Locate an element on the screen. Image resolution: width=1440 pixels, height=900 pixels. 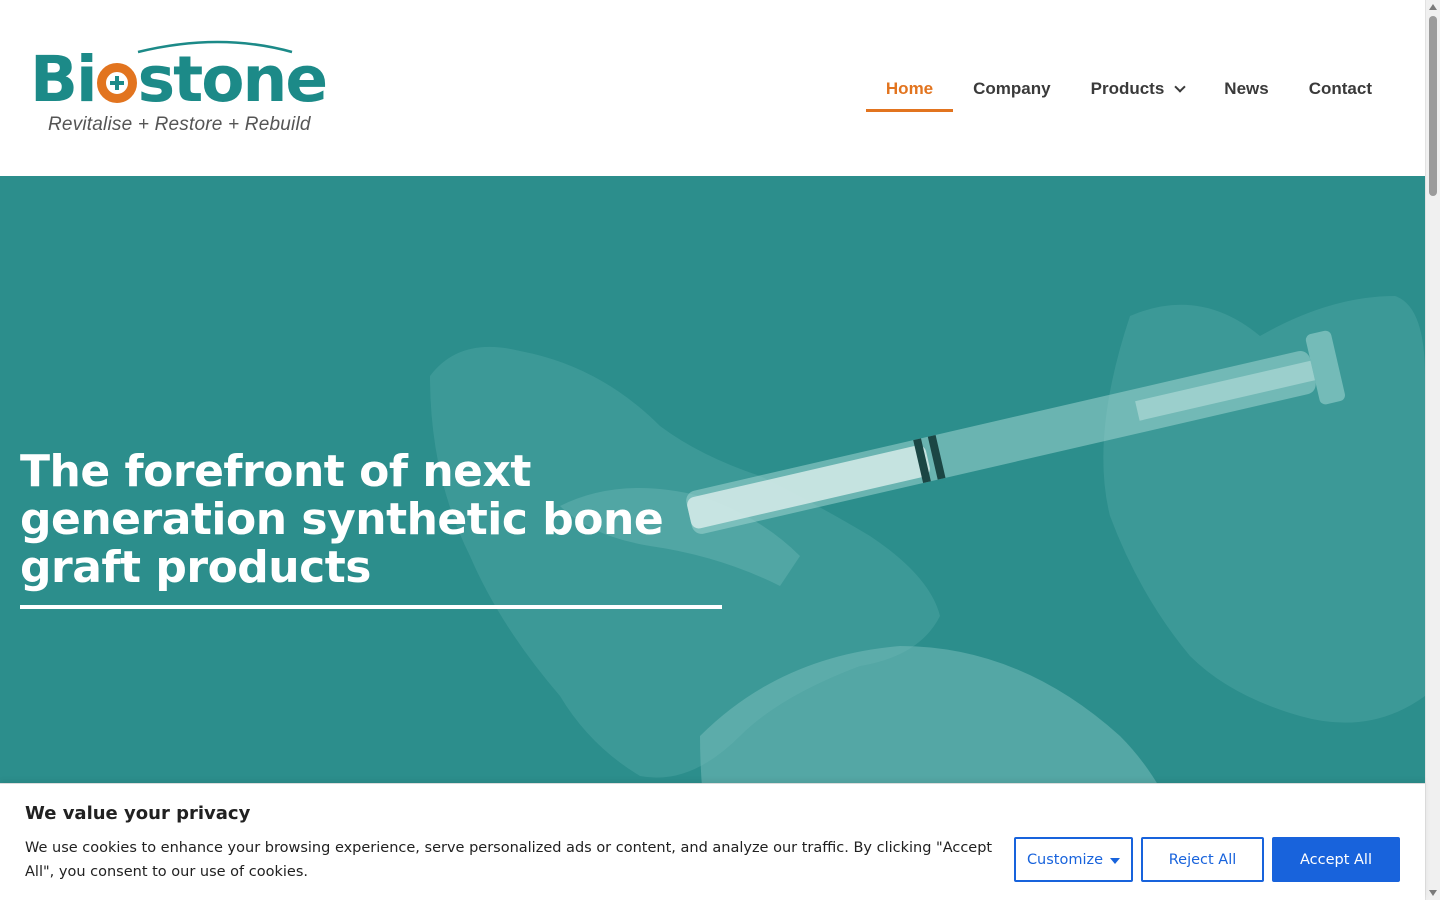
scroll-down-arrow-icon is located at coordinates (1433, 893).